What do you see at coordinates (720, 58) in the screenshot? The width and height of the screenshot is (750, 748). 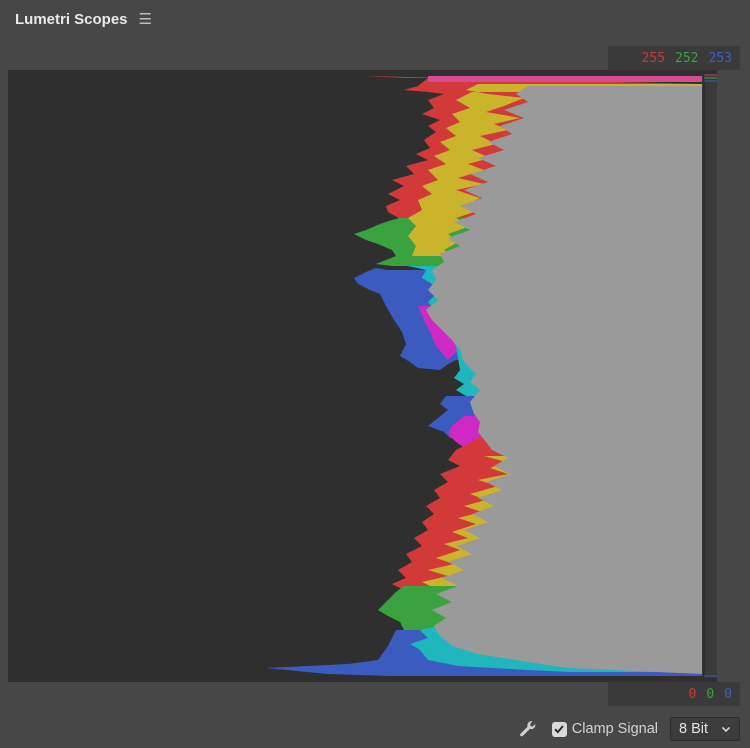 I see `readout-max-blue: 253` at bounding box center [720, 58].